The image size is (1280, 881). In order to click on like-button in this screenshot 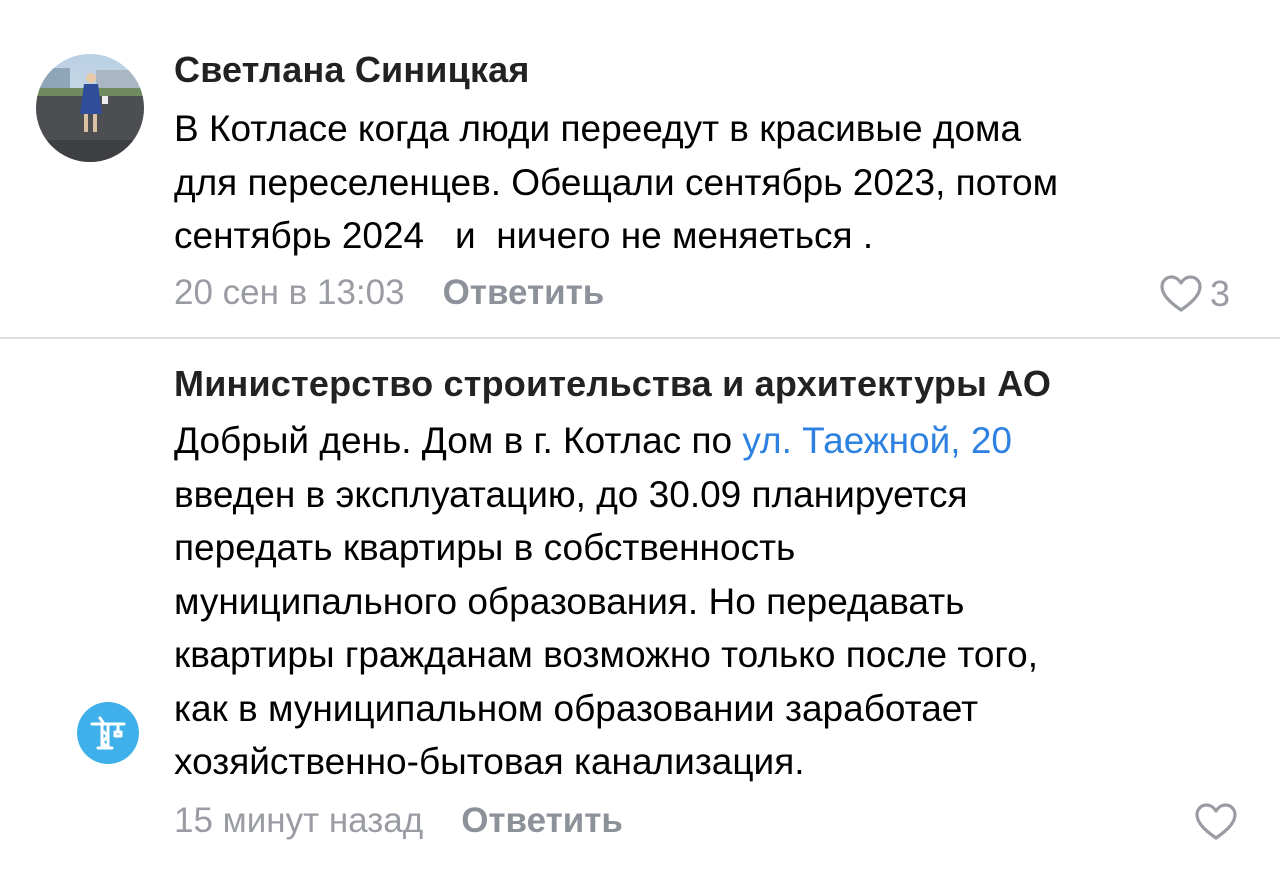, I will do `click(1216, 822)`.